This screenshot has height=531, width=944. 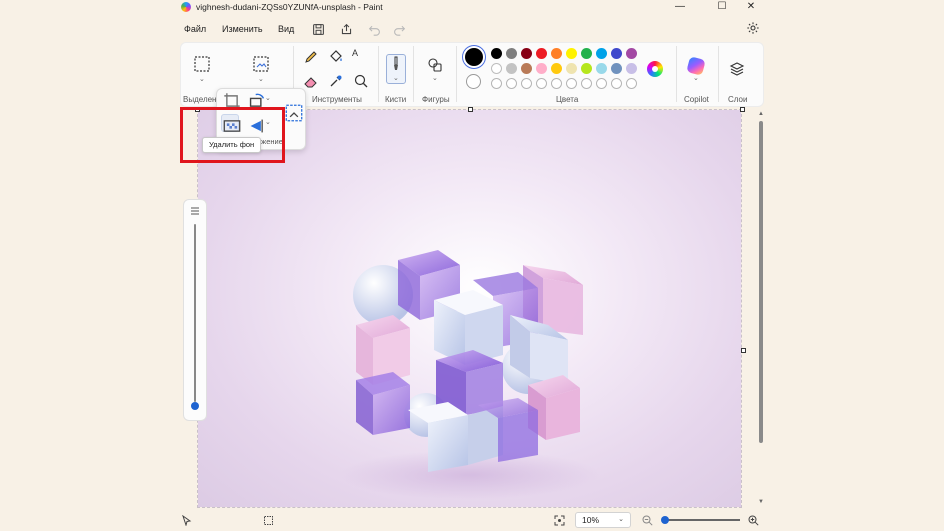 I want to click on menu-edit: Изменить, so click(x=242, y=29).